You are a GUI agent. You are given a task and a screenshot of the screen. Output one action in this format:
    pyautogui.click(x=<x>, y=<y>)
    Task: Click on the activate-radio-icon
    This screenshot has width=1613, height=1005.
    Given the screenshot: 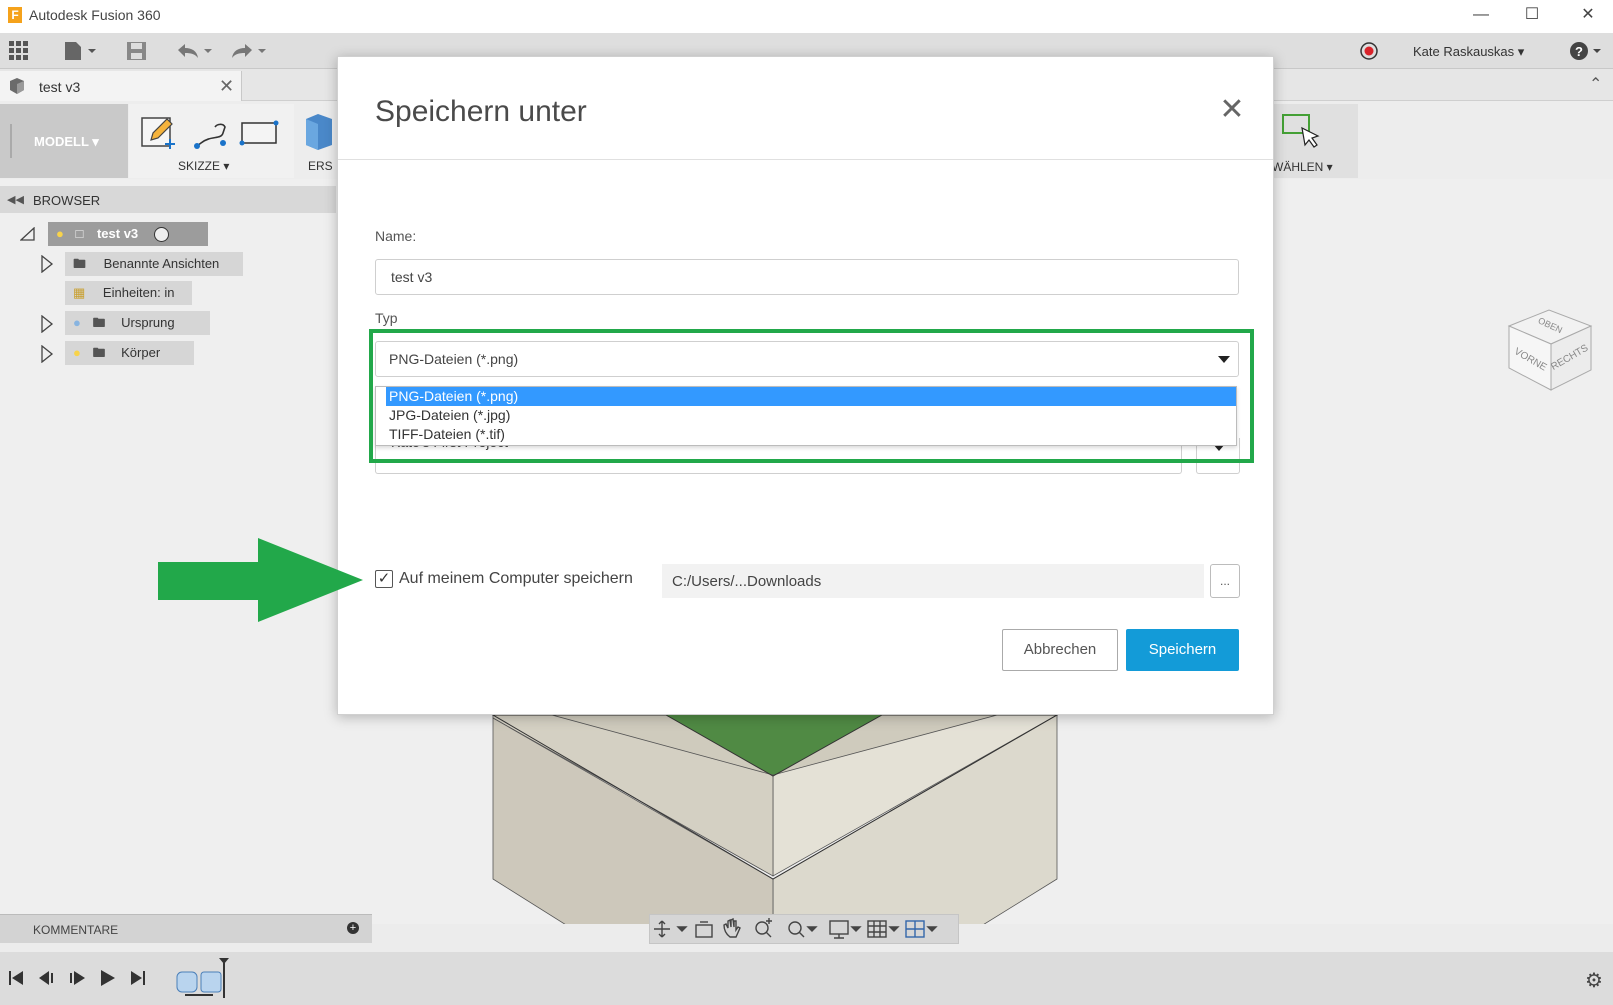 What is the action you would take?
    pyautogui.click(x=161, y=235)
    